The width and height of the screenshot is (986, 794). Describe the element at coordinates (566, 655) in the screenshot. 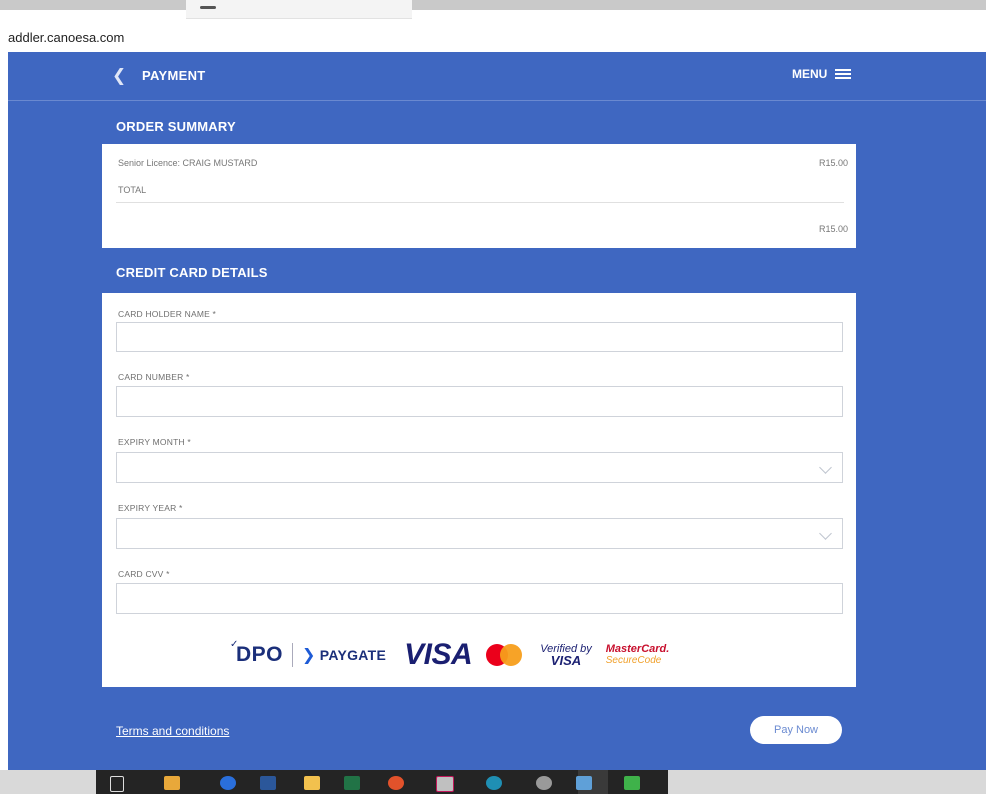

I see `verified-by-visa-logo: Verified by VISA` at that location.